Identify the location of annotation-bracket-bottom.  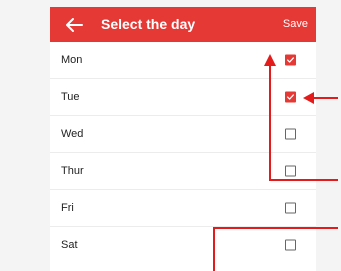
(275, 249).